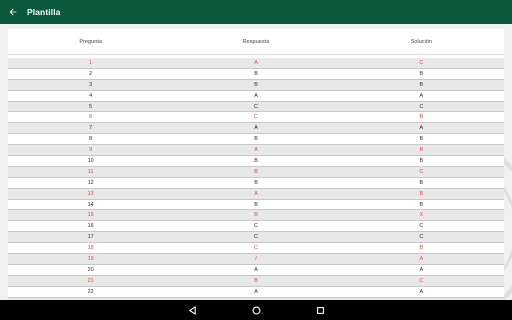  What do you see at coordinates (90, 215) in the screenshot?
I see `question-number: 15` at bounding box center [90, 215].